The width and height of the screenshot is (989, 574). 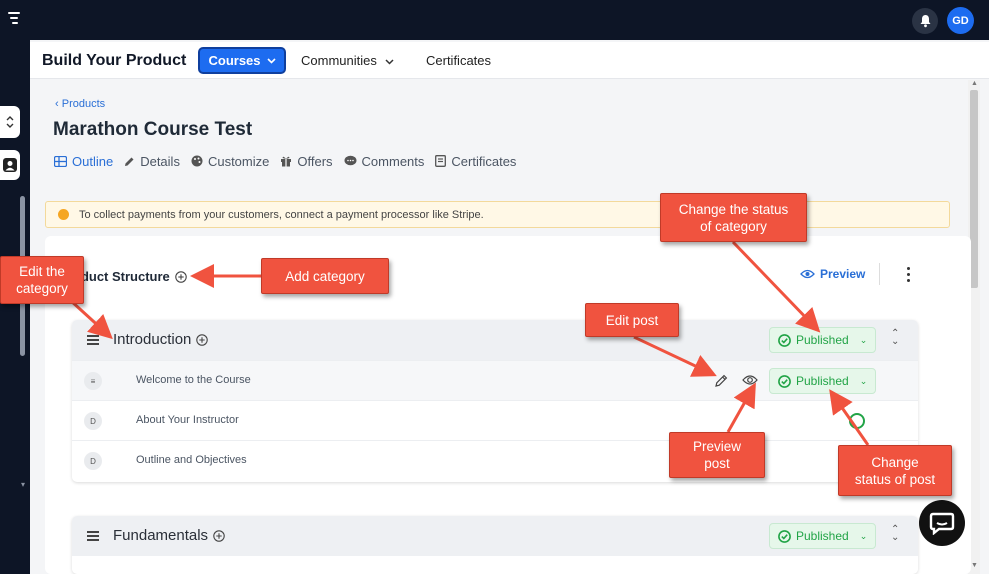 I want to click on product-structure-heading: oduct Structure, so click(x=130, y=276).